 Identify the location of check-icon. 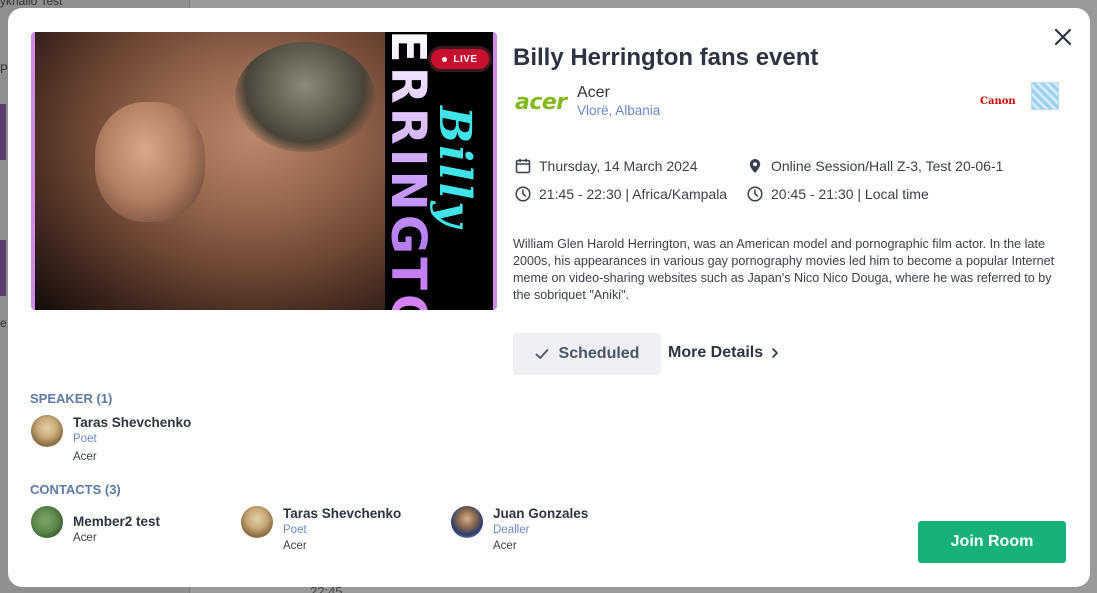
(541, 354).